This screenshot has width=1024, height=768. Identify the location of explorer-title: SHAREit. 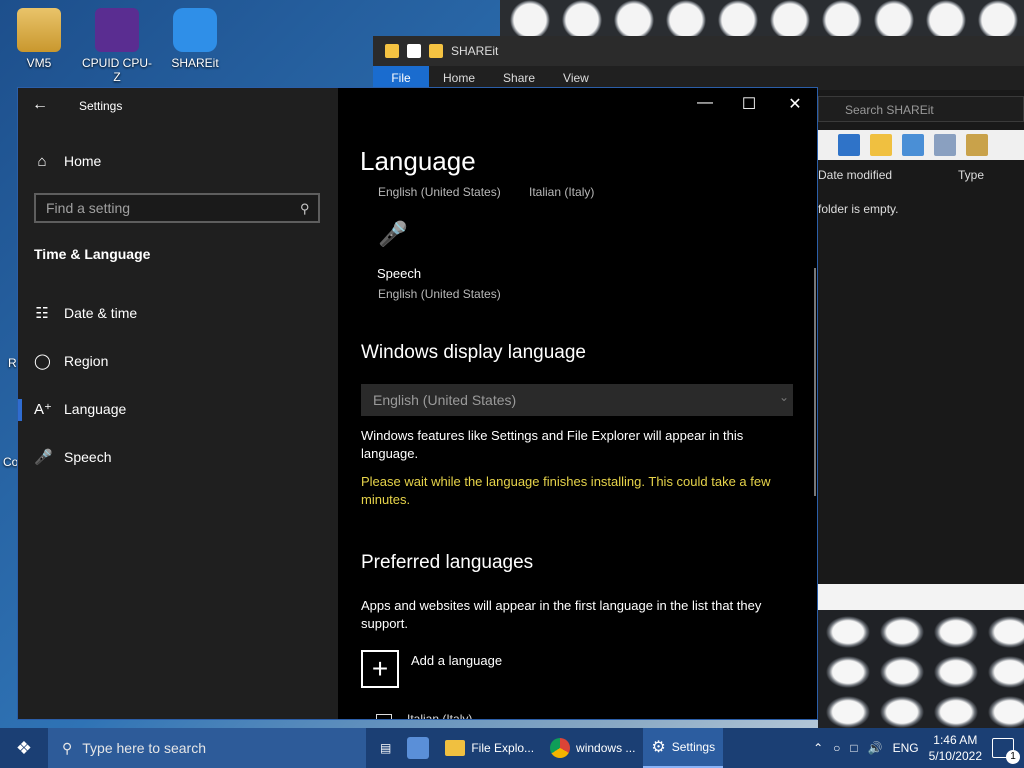
(475, 51).